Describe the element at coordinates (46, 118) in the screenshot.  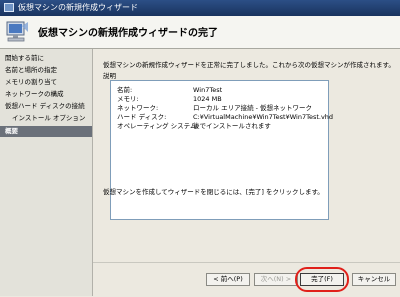
I see `sidebar-item-install-options: インストール オプション` at that location.